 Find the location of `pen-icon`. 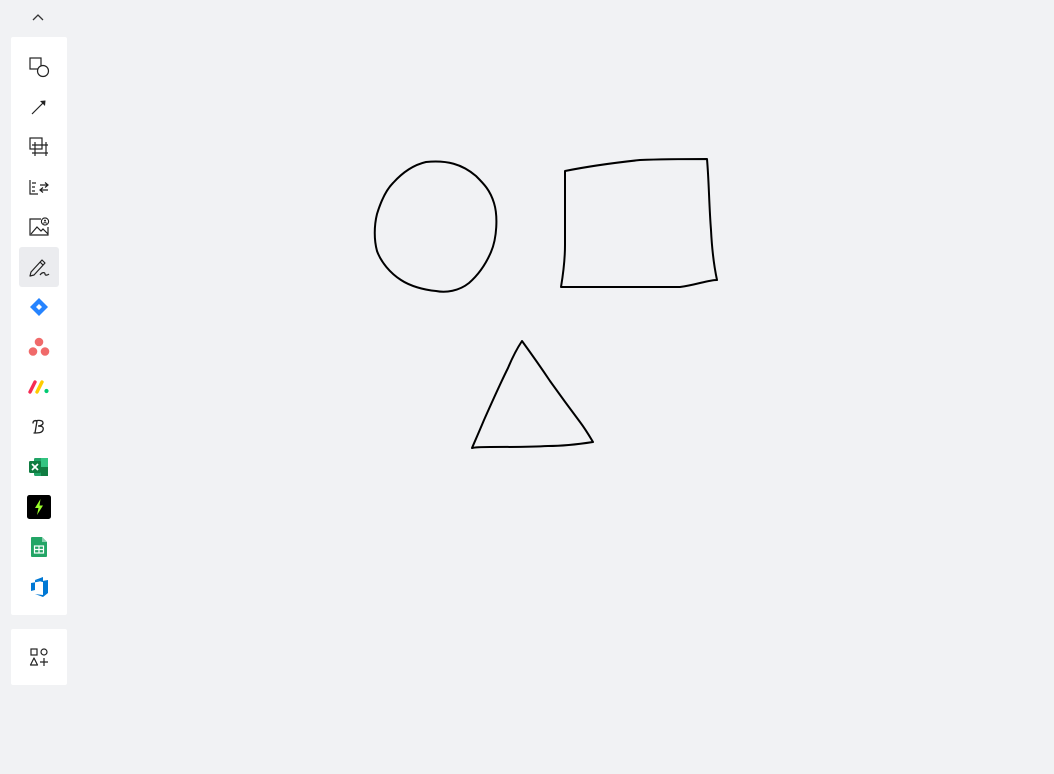

pen-icon is located at coordinates (39, 268).